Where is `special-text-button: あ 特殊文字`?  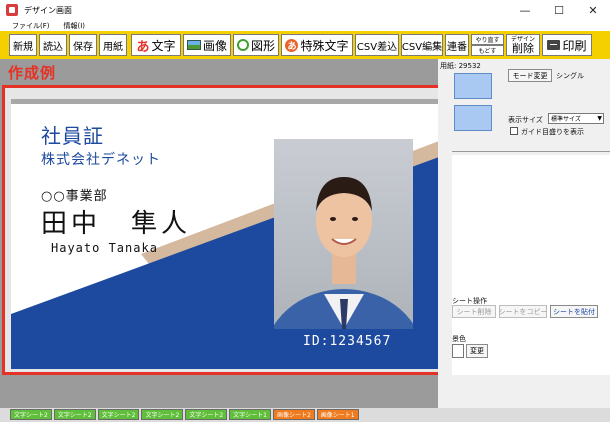 special-text-button: あ 特殊文字 is located at coordinates (317, 45).